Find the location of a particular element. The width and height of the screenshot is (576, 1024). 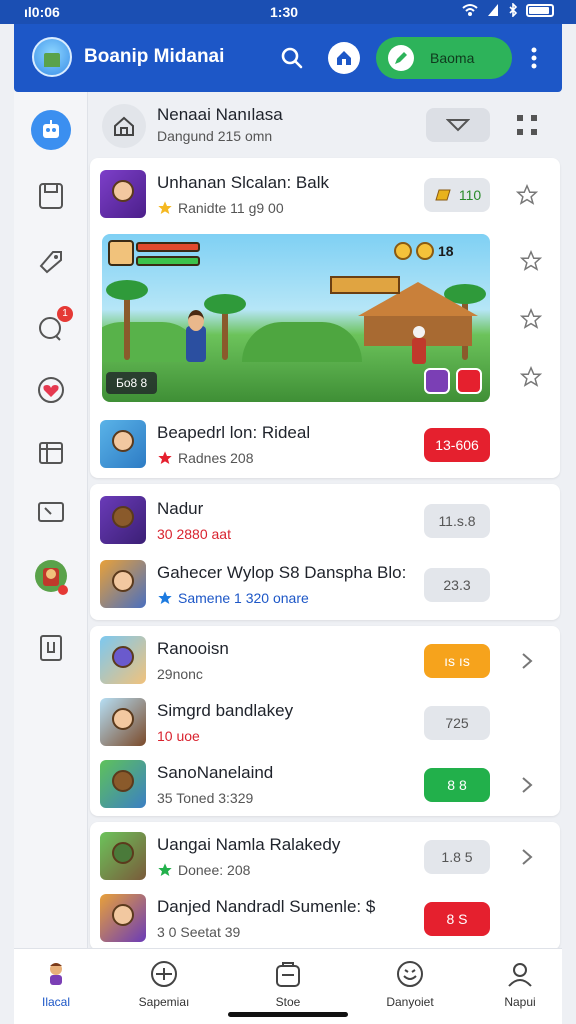

status-time-left: ıl0:06 is located at coordinates (42, 12).